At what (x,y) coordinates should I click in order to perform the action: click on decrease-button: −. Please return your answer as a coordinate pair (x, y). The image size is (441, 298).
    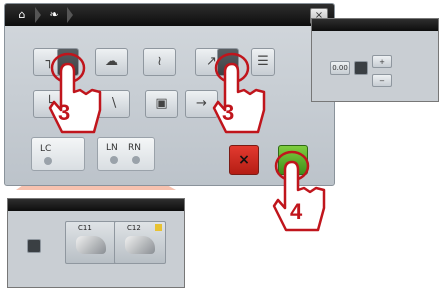
    Looking at the image, I should click on (382, 80).